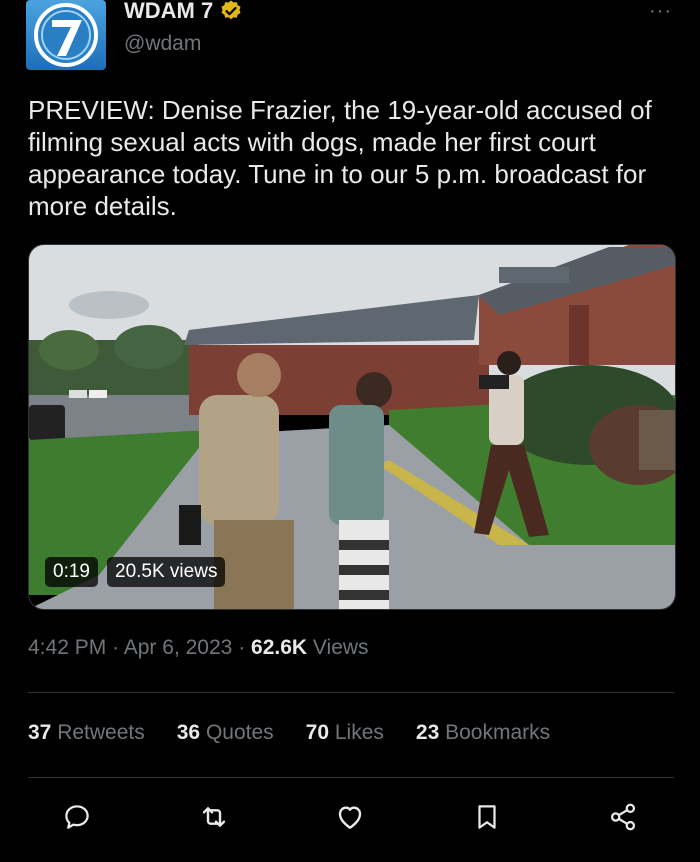 The image size is (700, 862). I want to click on stat-bookmarks: 23 Bookmarks, so click(483, 733).